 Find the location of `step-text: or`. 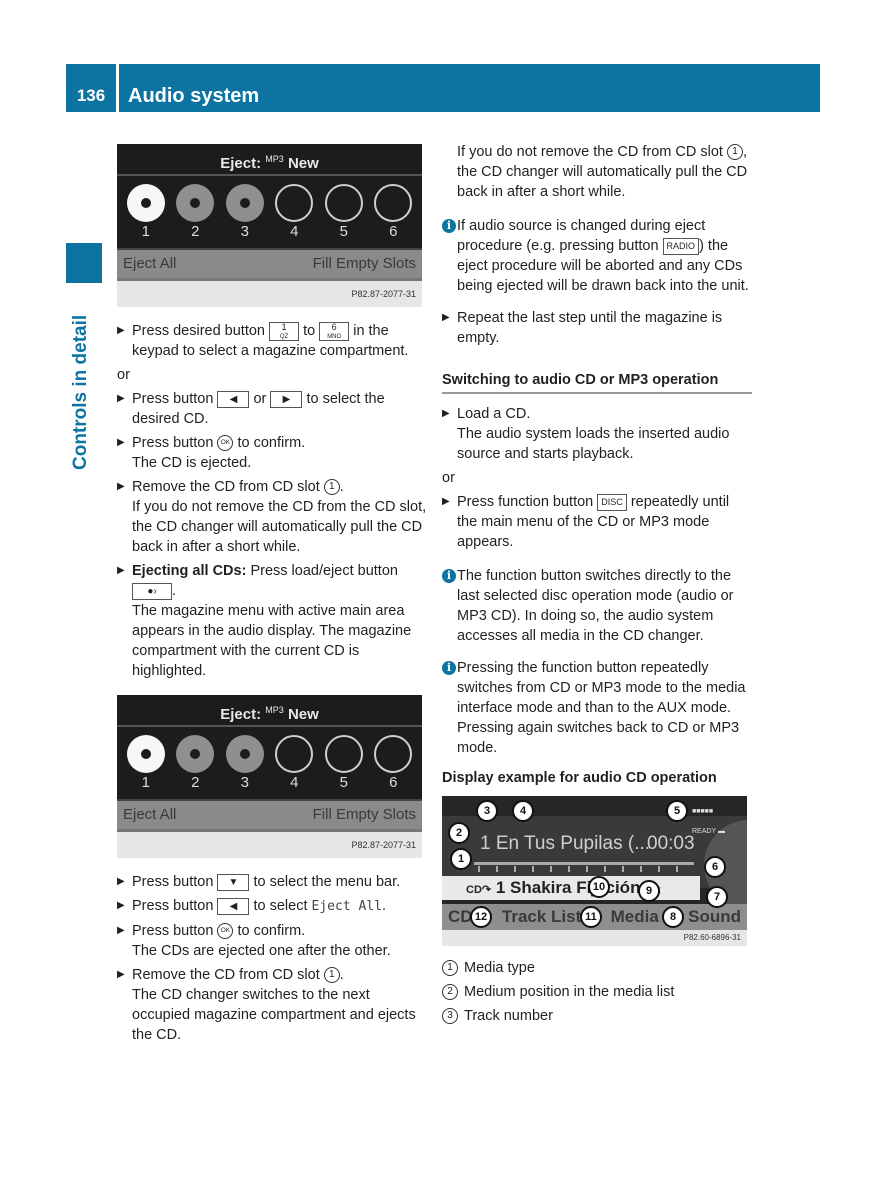

step-text: or is located at coordinates (260, 399).